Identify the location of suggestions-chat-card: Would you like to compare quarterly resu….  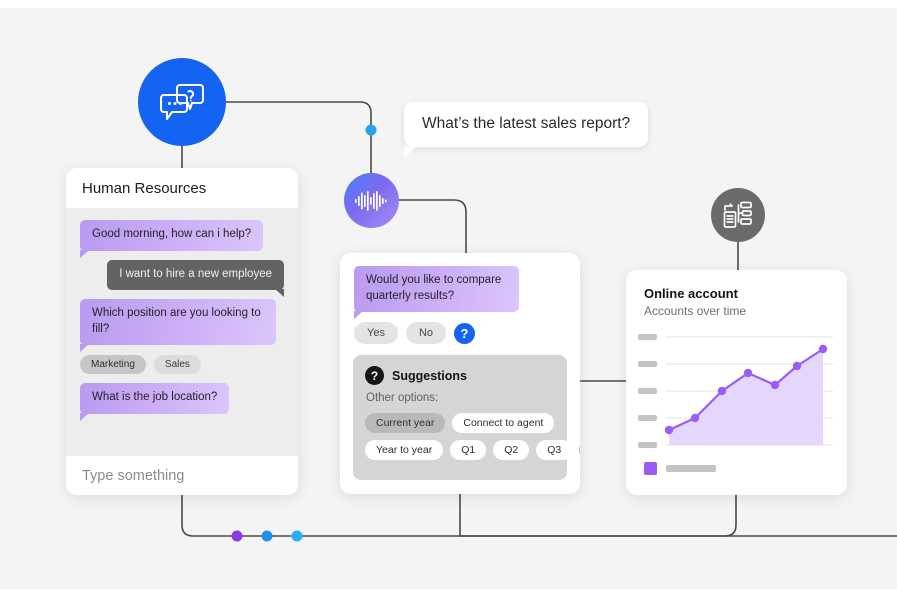
(460, 373).